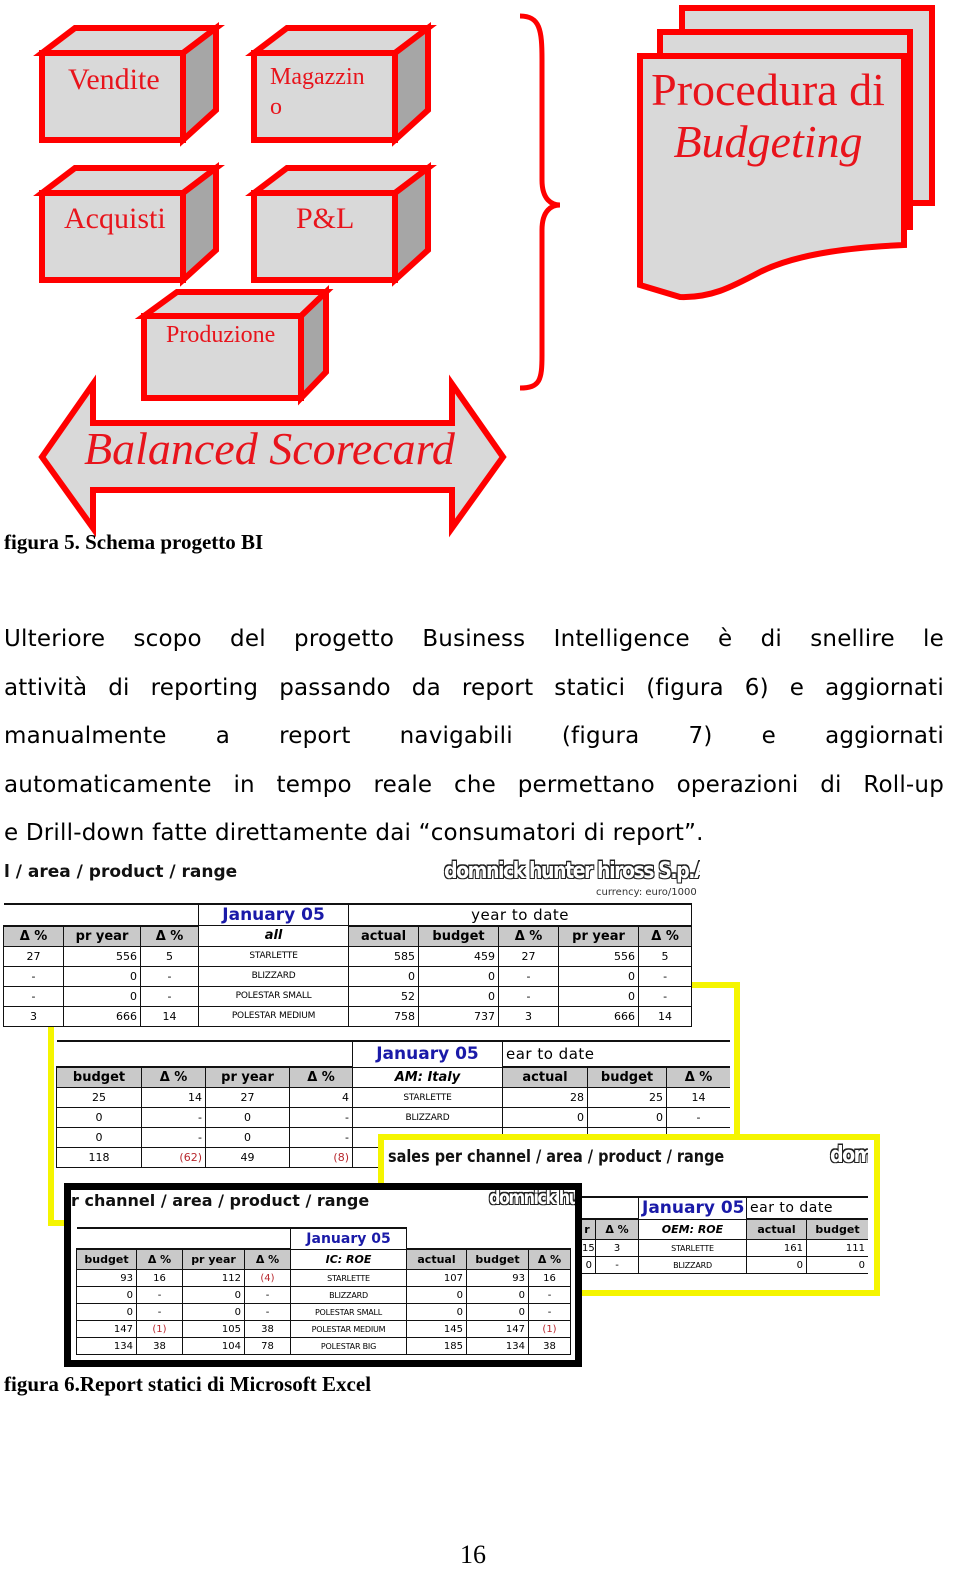 Image resolution: width=960 pixels, height=1596 pixels. Describe the element at coordinates (106, 1329) in the screenshot. I see `table-cell: 147` at that location.